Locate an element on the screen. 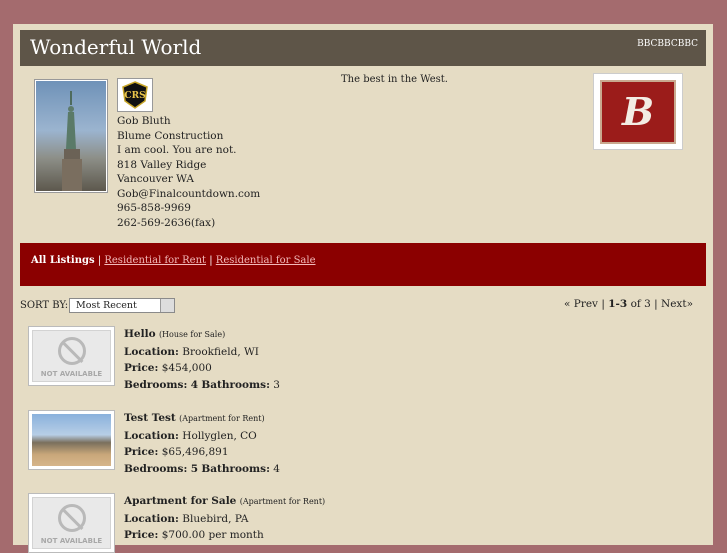 The height and width of the screenshot is (553, 727). crs-logo: CRS is located at coordinates (135, 95).